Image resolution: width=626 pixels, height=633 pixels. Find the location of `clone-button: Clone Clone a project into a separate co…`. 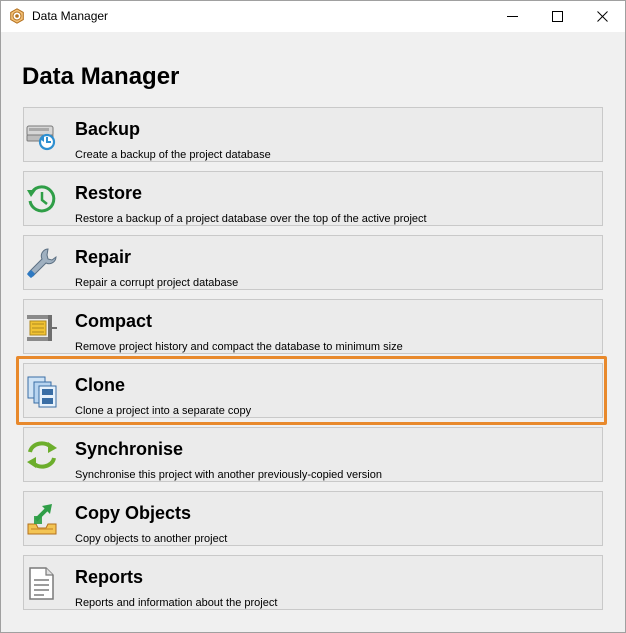

clone-button: Clone Clone a project into a separate co… is located at coordinates (313, 390).